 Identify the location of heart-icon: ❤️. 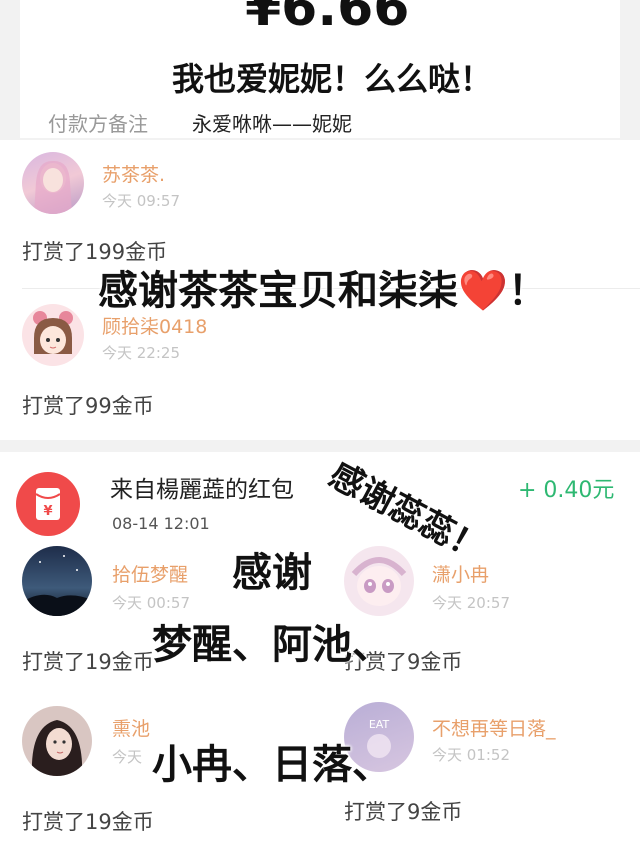
(483, 291).